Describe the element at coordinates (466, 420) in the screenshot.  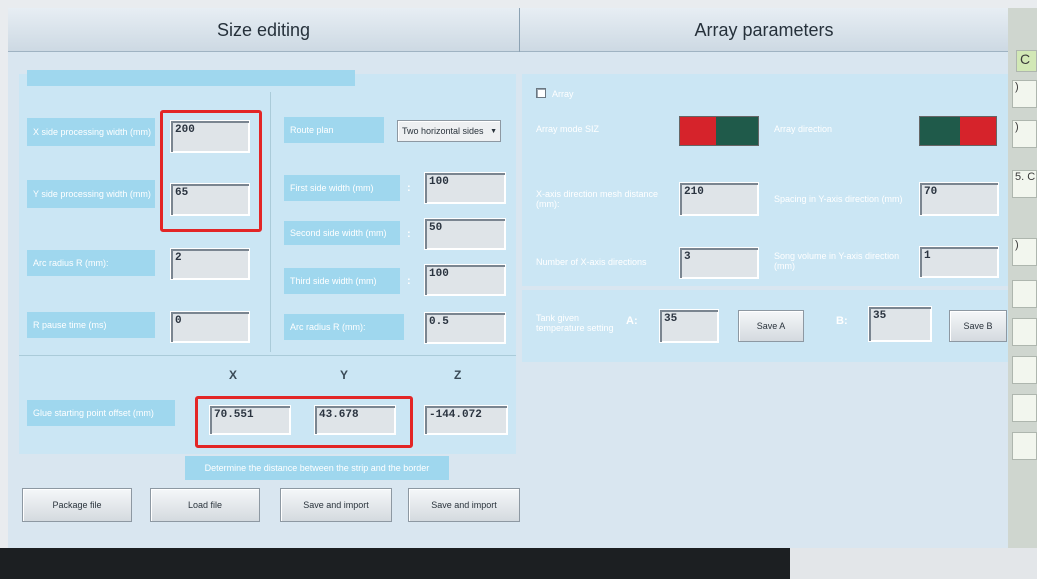
I see `offset-z-input: -144.072` at that location.